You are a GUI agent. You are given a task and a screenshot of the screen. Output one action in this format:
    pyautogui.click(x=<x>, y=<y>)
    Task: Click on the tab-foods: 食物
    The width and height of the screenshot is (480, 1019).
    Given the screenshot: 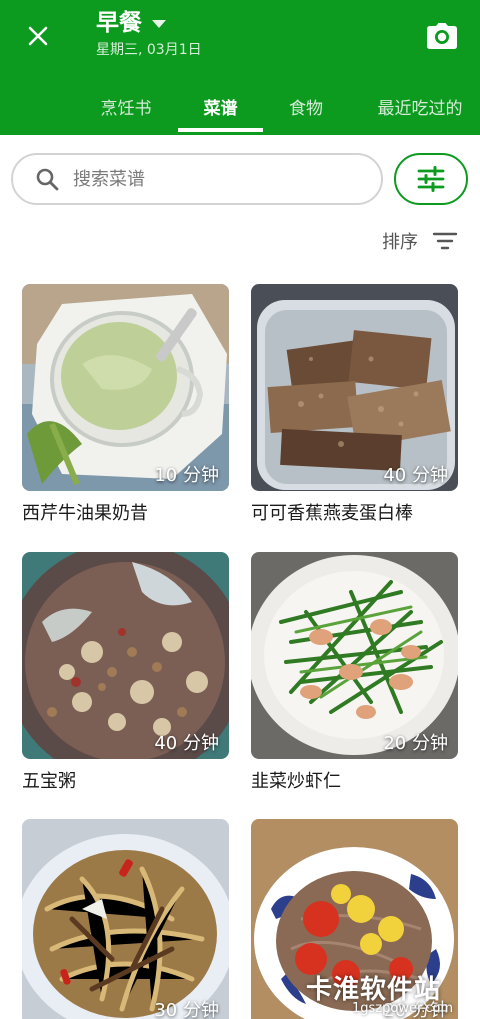 What is the action you would take?
    pyautogui.click(x=306, y=106)
    